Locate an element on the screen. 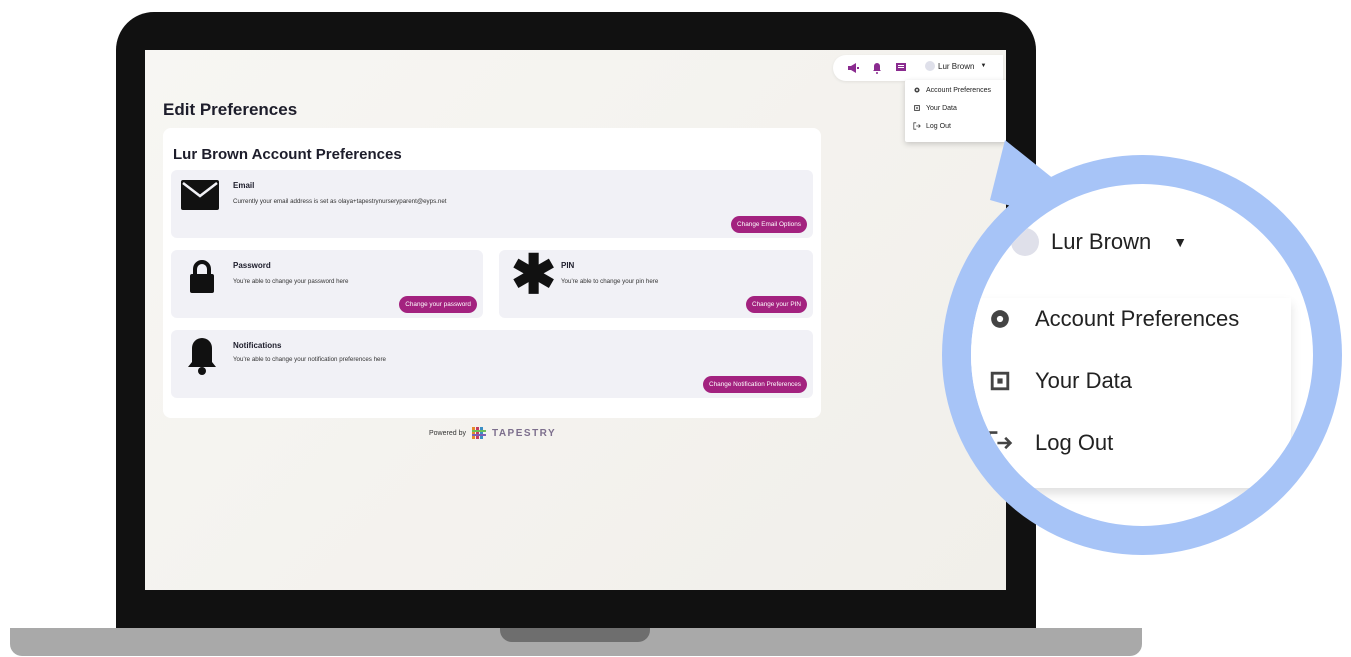 Image resolution: width=1351 pixels, height=657 pixels. menu-item-account-preferences: Account Preferences is located at coordinates (952, 90).